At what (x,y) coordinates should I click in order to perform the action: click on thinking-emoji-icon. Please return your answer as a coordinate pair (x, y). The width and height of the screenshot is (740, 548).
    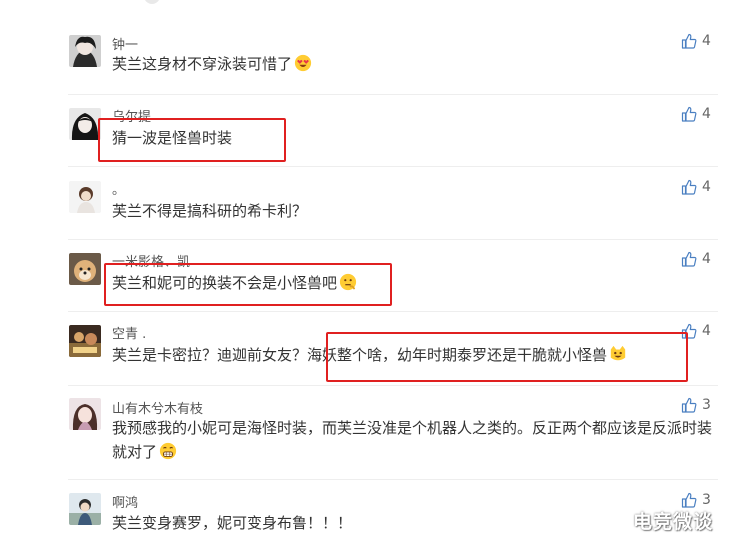
    Looking at the image, I should click on (348, 282).